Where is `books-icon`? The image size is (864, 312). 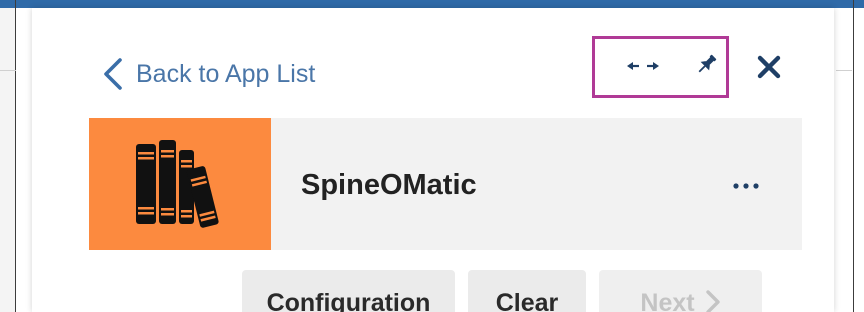 books-icon is located at coordinates (180, 184).